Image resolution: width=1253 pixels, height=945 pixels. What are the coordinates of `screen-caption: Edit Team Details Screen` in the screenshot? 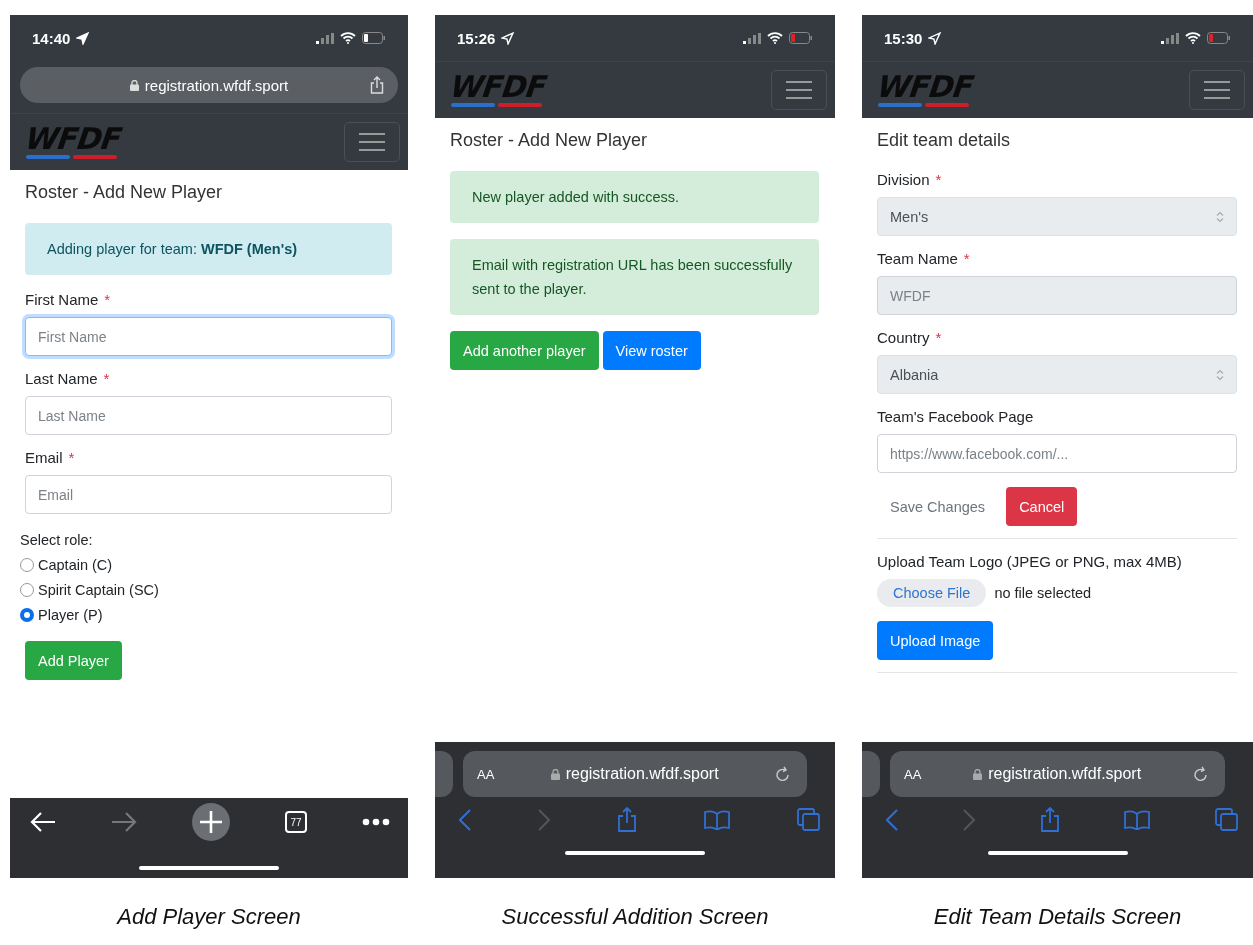 It's located at (1057, 917).